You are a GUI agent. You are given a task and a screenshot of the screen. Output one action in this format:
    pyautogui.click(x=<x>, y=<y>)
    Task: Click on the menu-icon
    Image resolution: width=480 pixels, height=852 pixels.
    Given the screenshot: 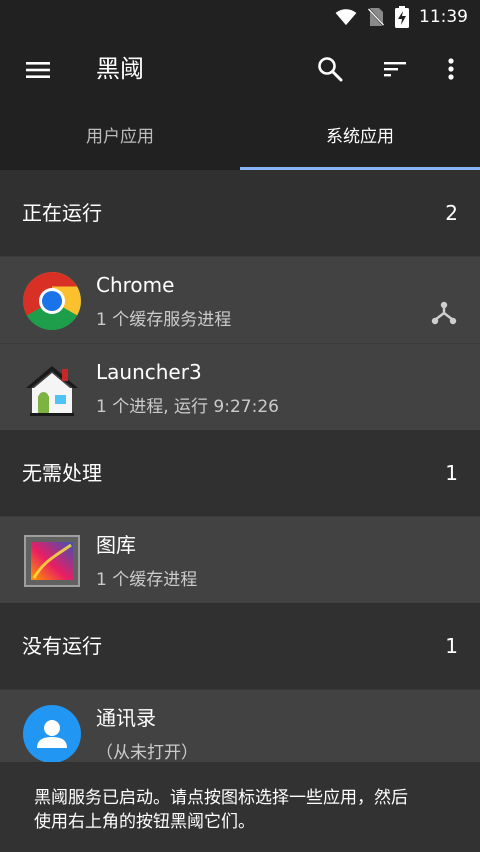 What is the action you would take?
    pyautogui.click(x=38, y=70)
    